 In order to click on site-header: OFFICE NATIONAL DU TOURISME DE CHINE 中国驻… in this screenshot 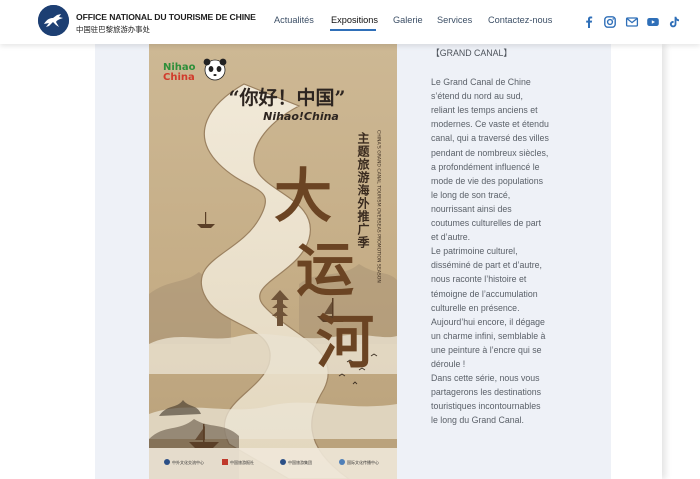, I will do `click(350, 22)`.